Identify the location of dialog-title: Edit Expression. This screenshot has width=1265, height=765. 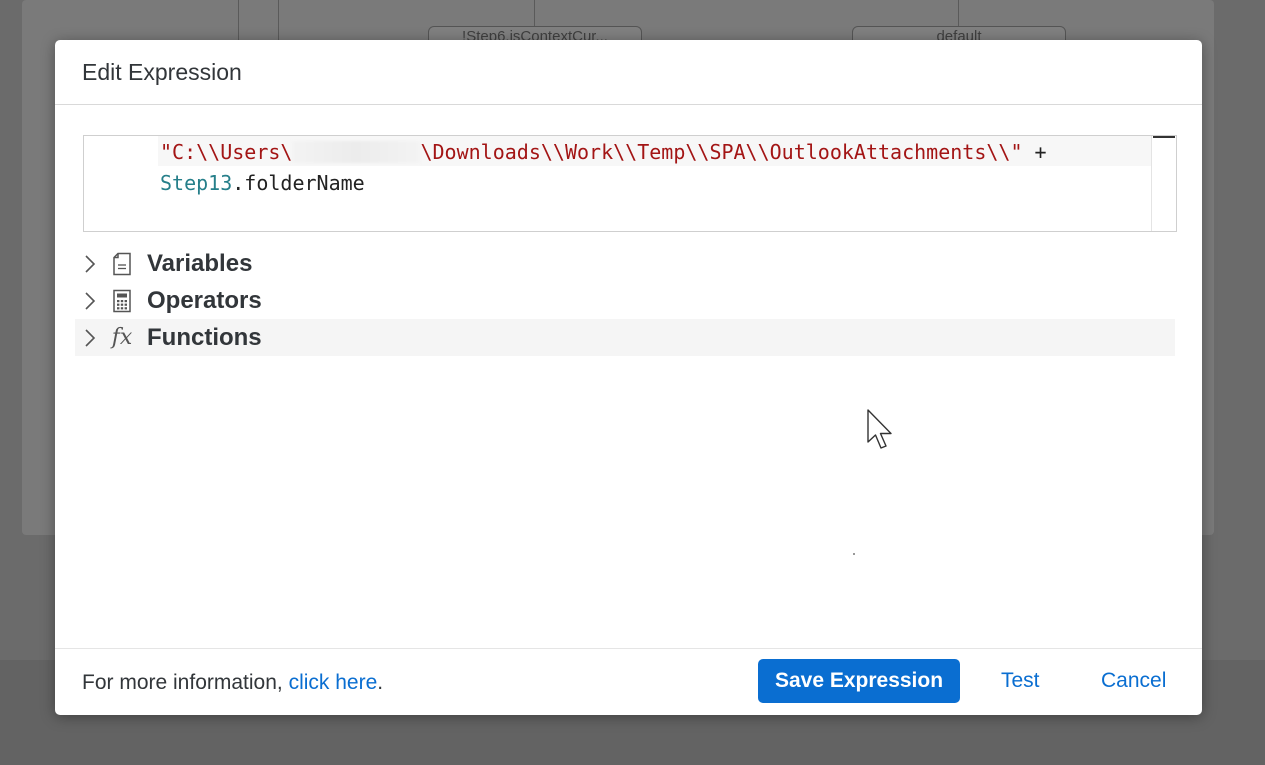
(162, 72).